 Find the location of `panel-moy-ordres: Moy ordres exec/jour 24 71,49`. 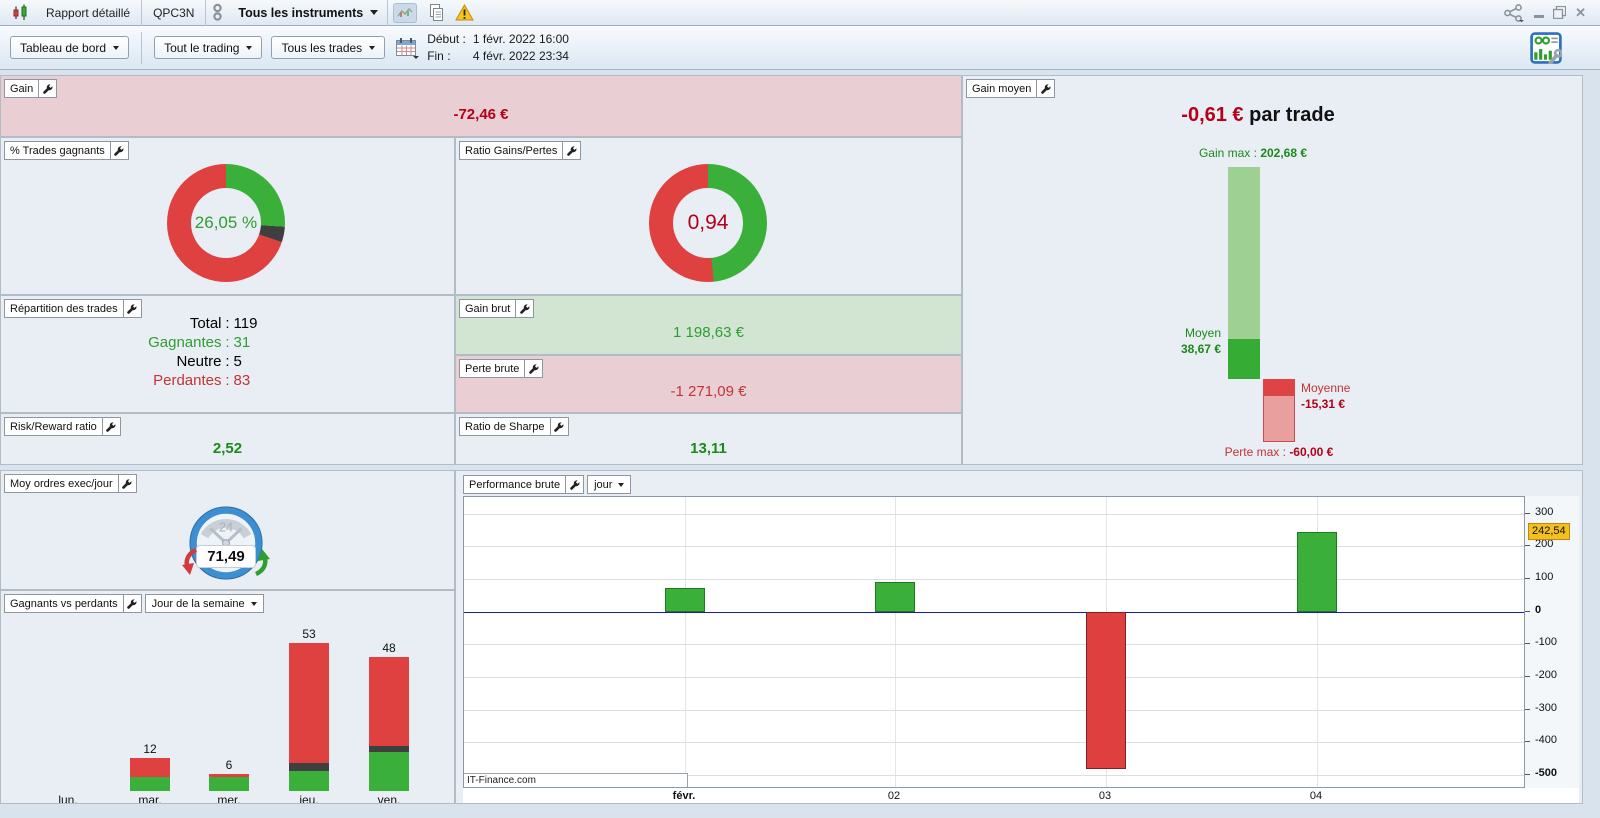

panel-moy-ordres: Moy ordres exec/jour 24 71,49 is located at coordinates (227, 530).